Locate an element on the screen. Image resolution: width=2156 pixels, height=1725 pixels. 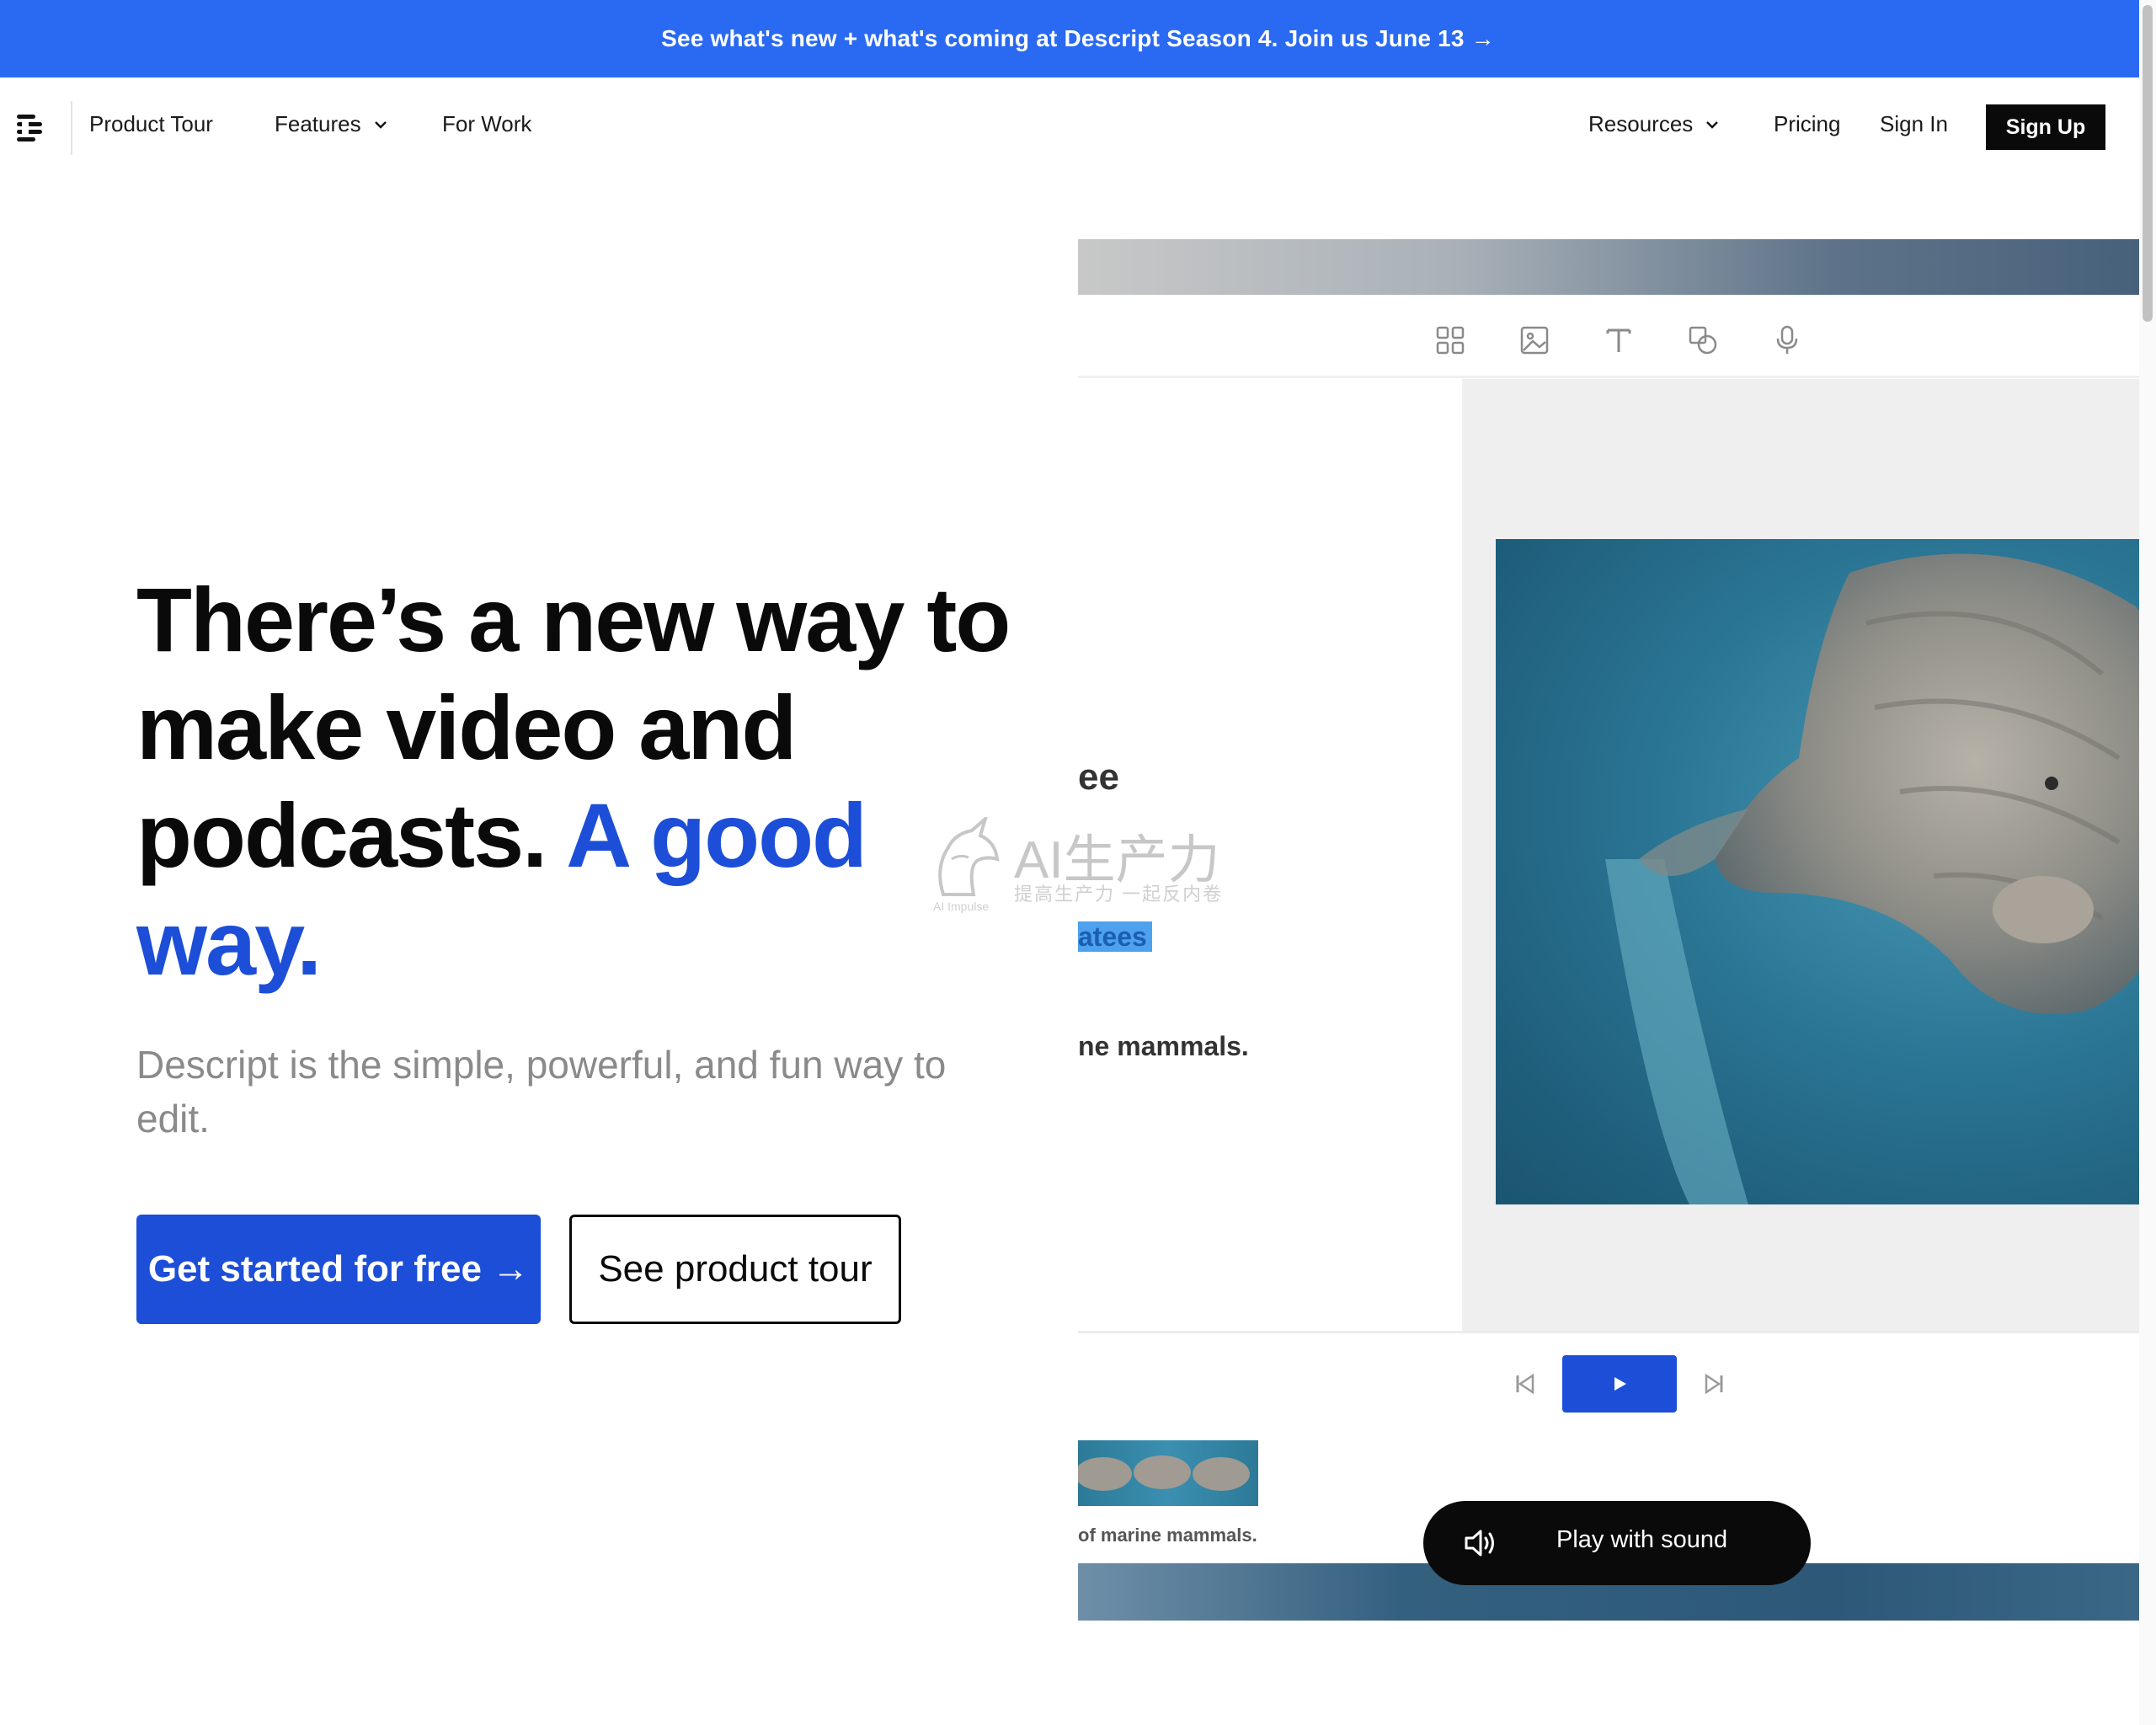
nav-pricing: Pricing is located at coordinates (1807, 124).